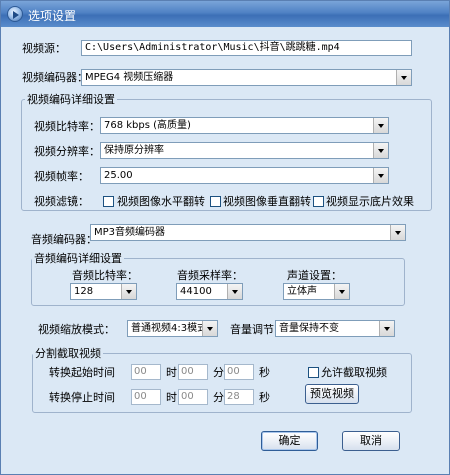  Describe the element at coordinates (332, 394) in the screenshot. I see `preview-video-button: 预览视频` at that location.